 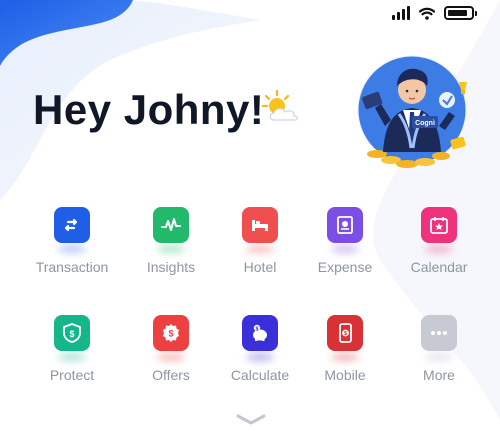 What do you see at coordinates (345, 267) in the screenshot?
I see `menu-label: Expense` at bounding box center [345, 267].